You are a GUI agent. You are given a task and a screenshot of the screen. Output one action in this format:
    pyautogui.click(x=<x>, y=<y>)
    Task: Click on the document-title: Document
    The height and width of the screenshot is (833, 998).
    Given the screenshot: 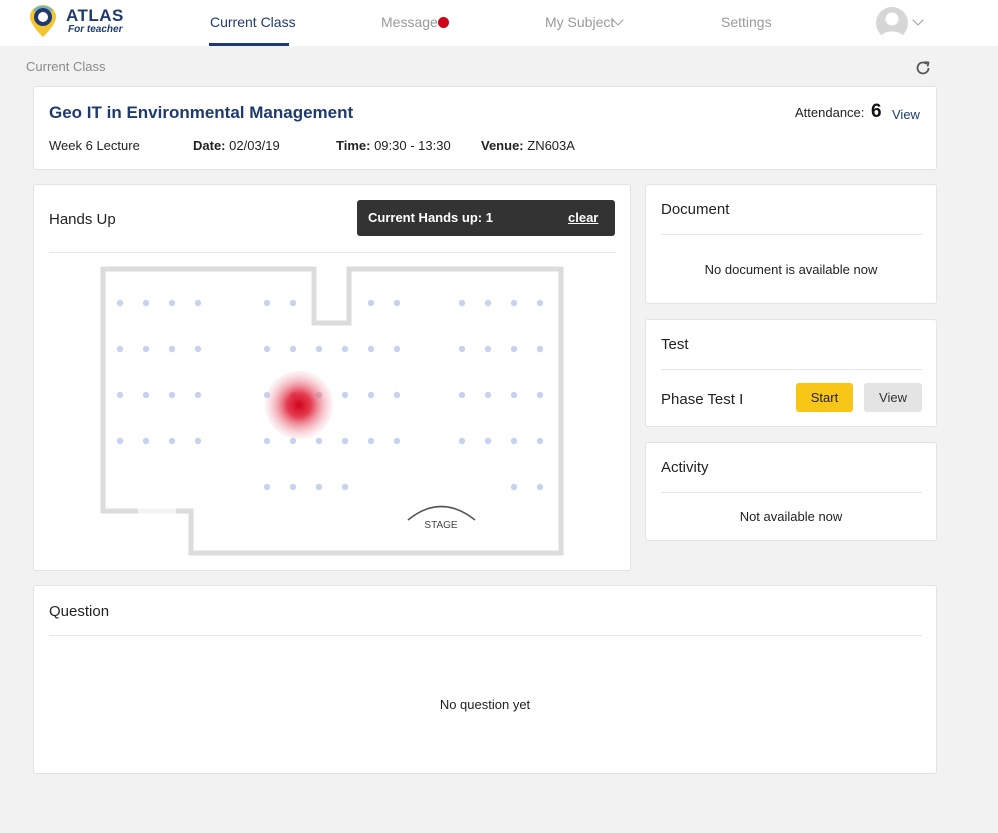 What is the action you would take?
    pyautogui.click(x=695, y=209)
    